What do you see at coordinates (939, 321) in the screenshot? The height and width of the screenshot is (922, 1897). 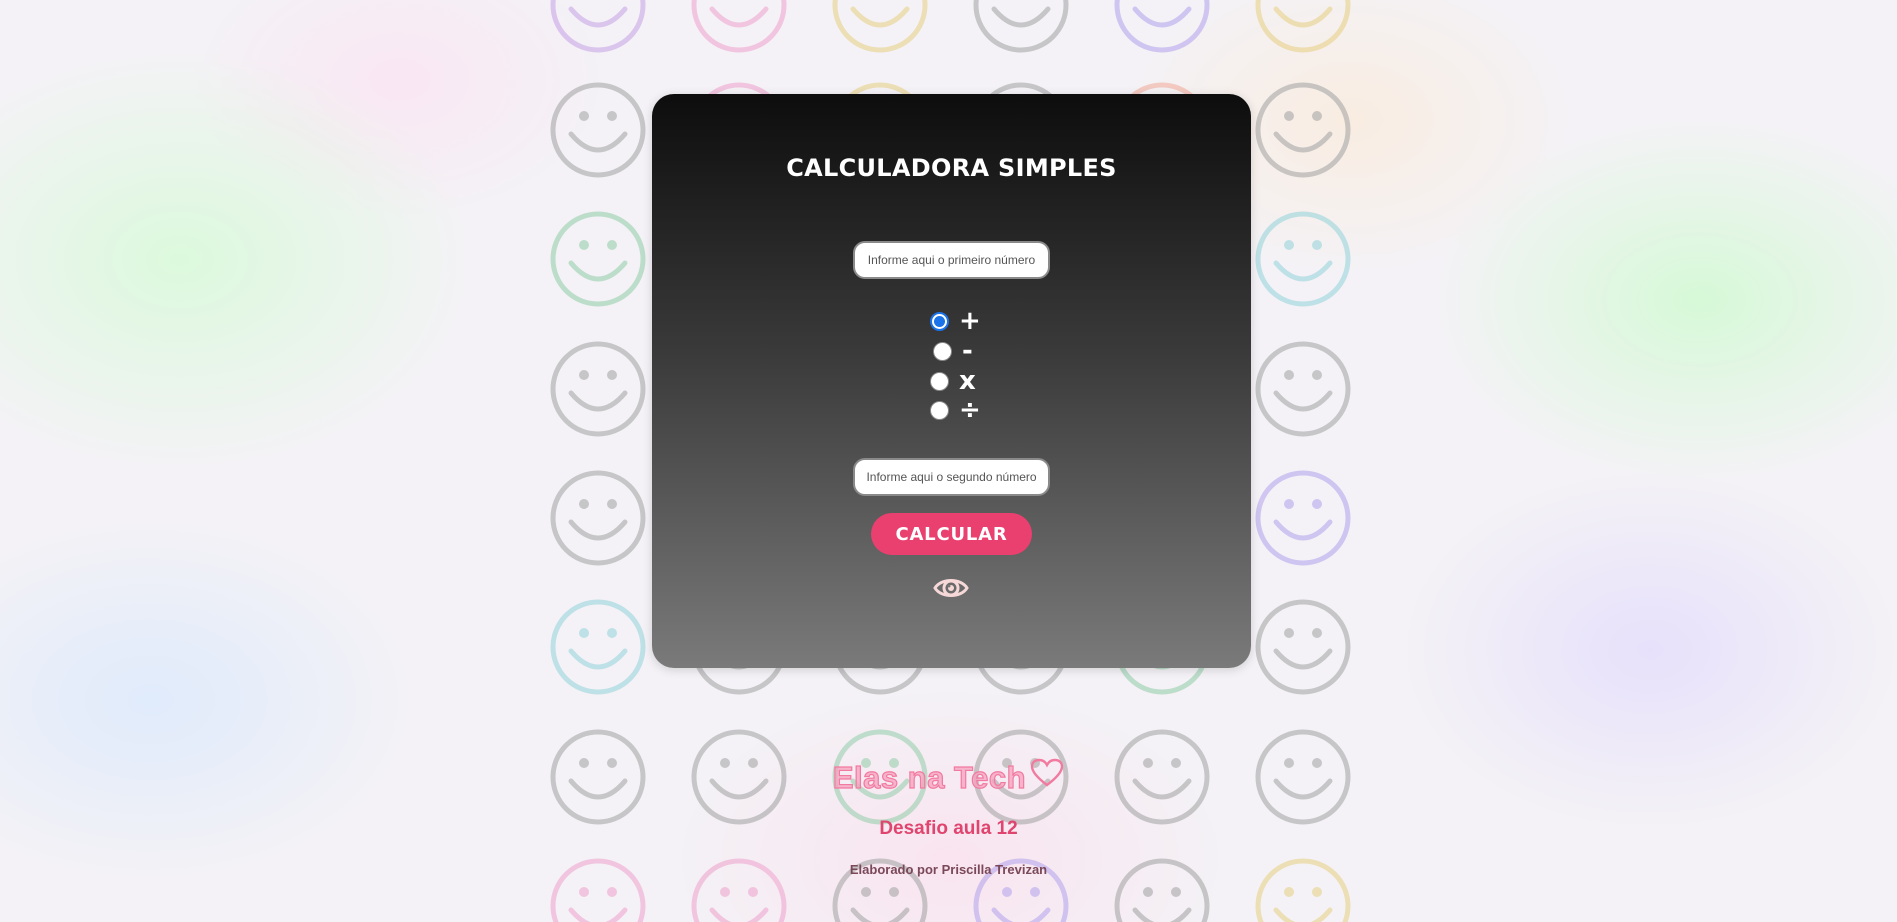 I see `radio-add` at bounding box center [939, 321].